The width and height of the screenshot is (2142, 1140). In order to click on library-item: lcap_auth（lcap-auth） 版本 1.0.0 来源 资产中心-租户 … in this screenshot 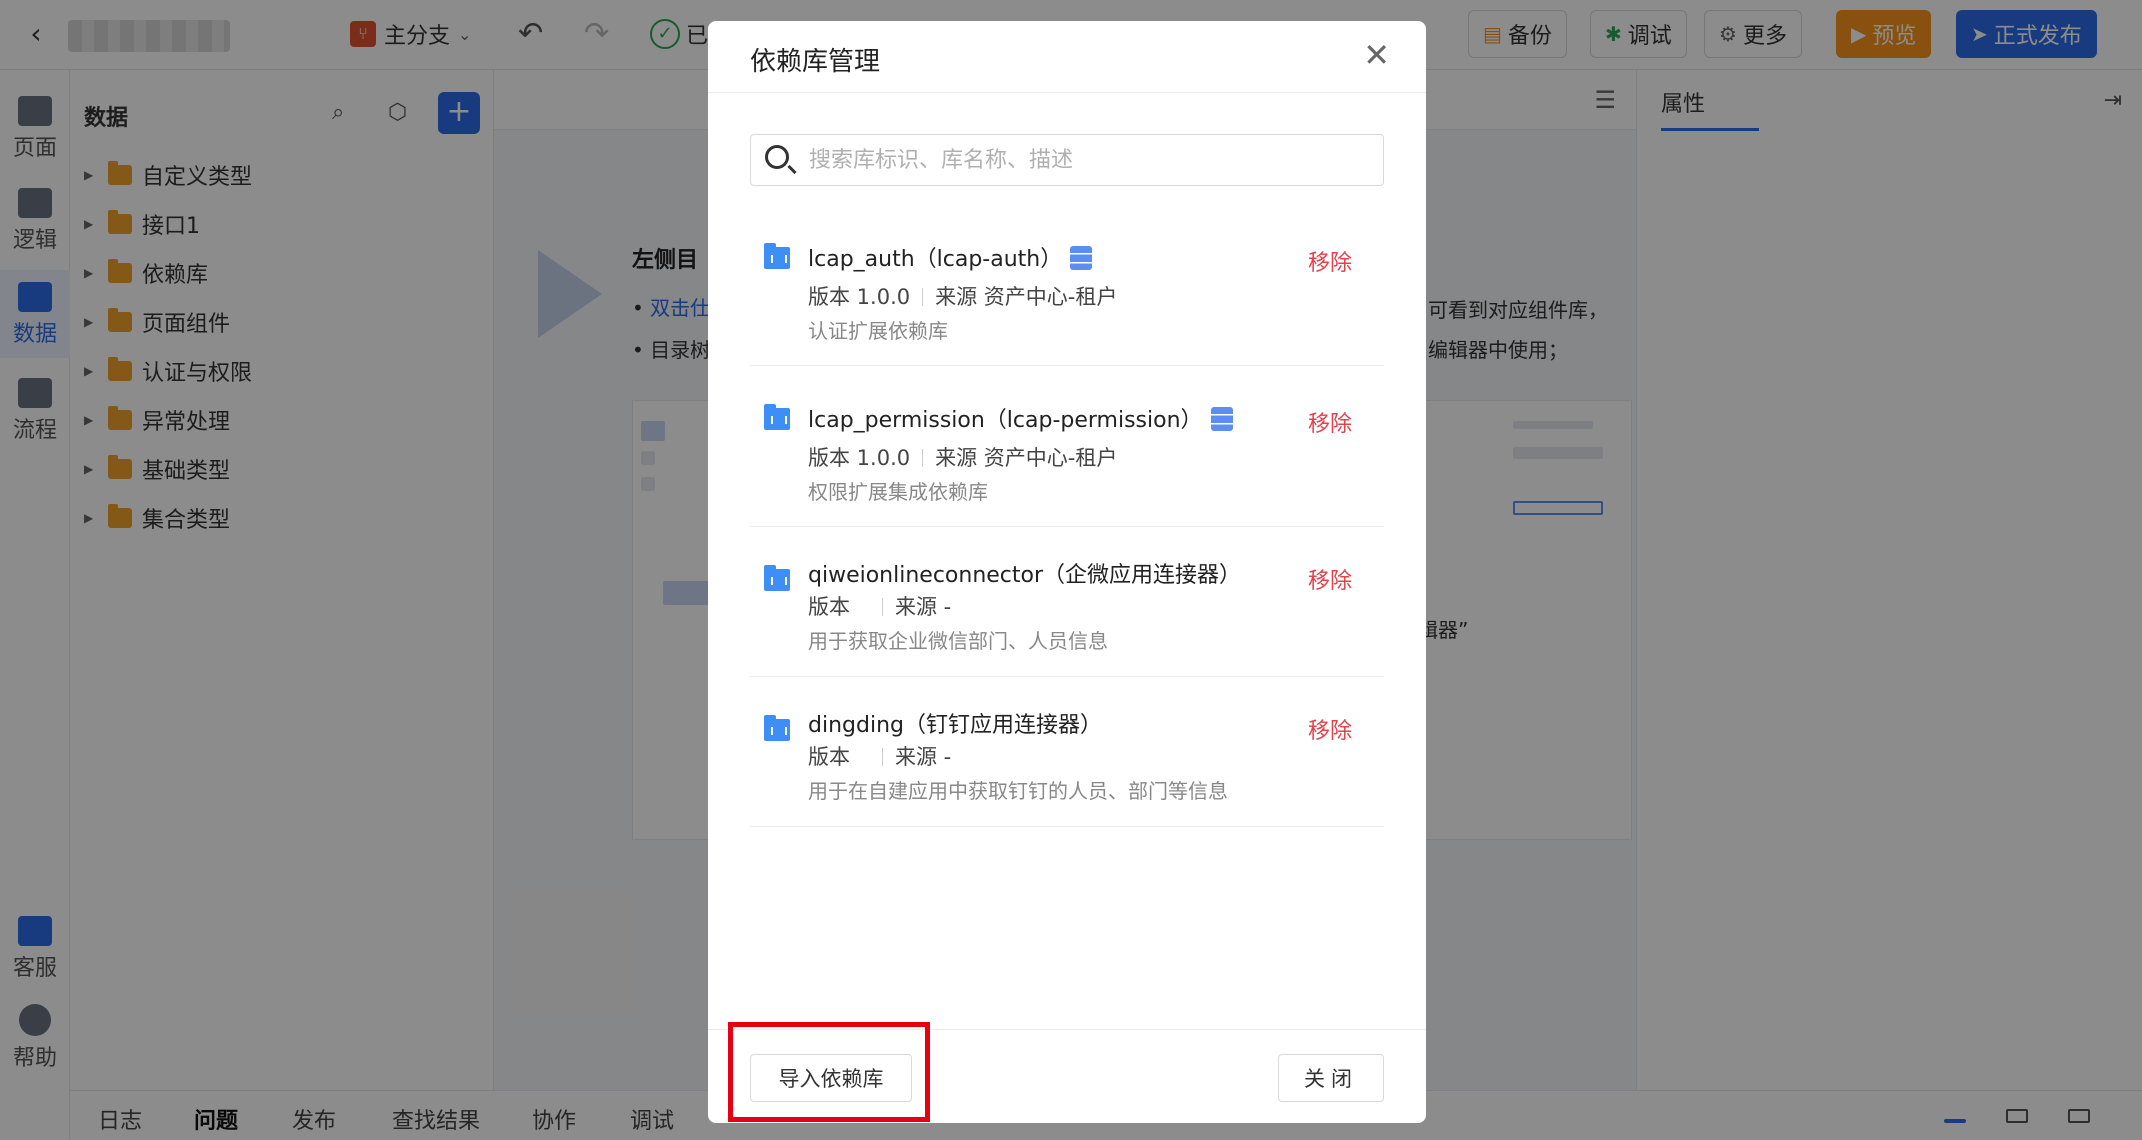, I will do `click(1067, 278)`.